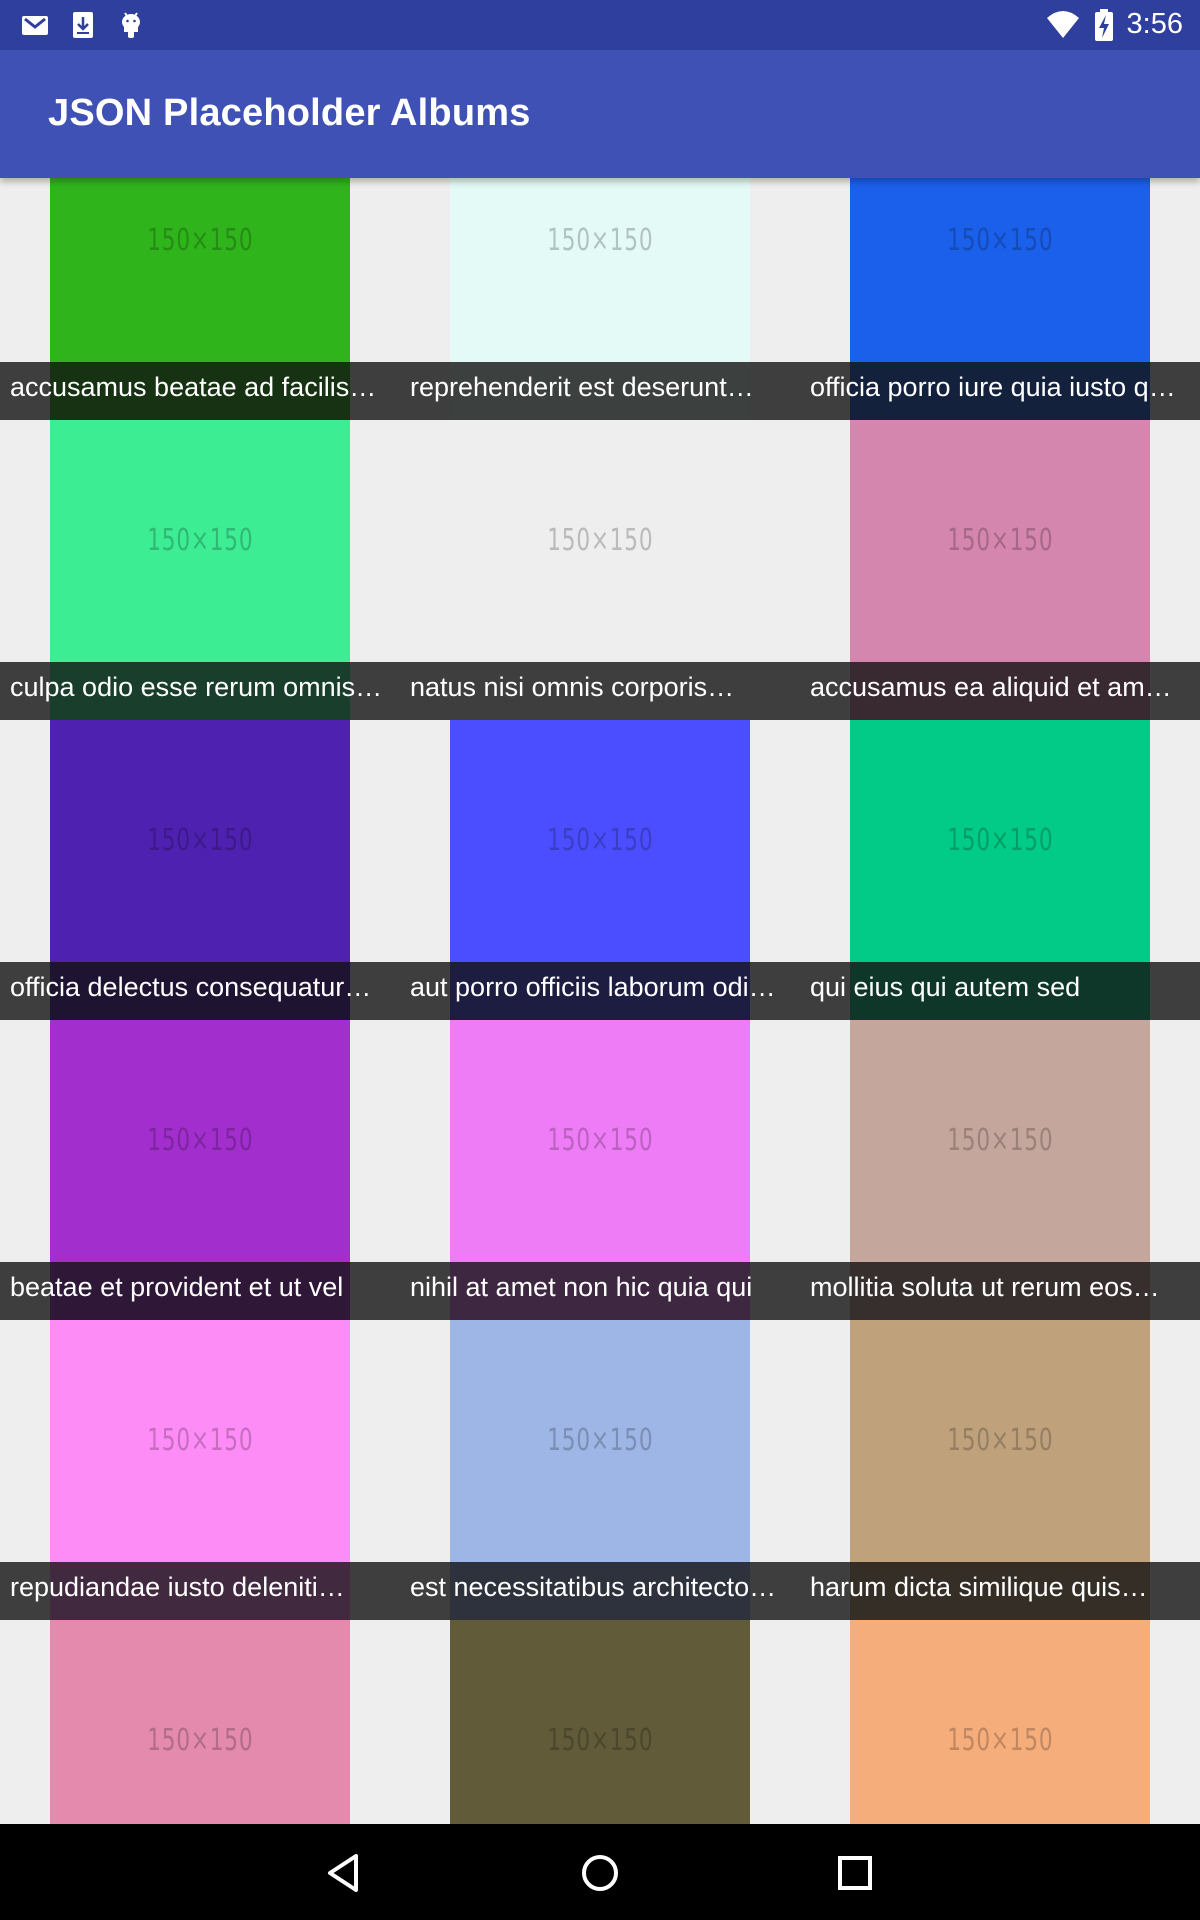  Describe the element at coordinates (1000, 991) in the screenshot. I see `album-title: qui eius qui autem sed` at that location.